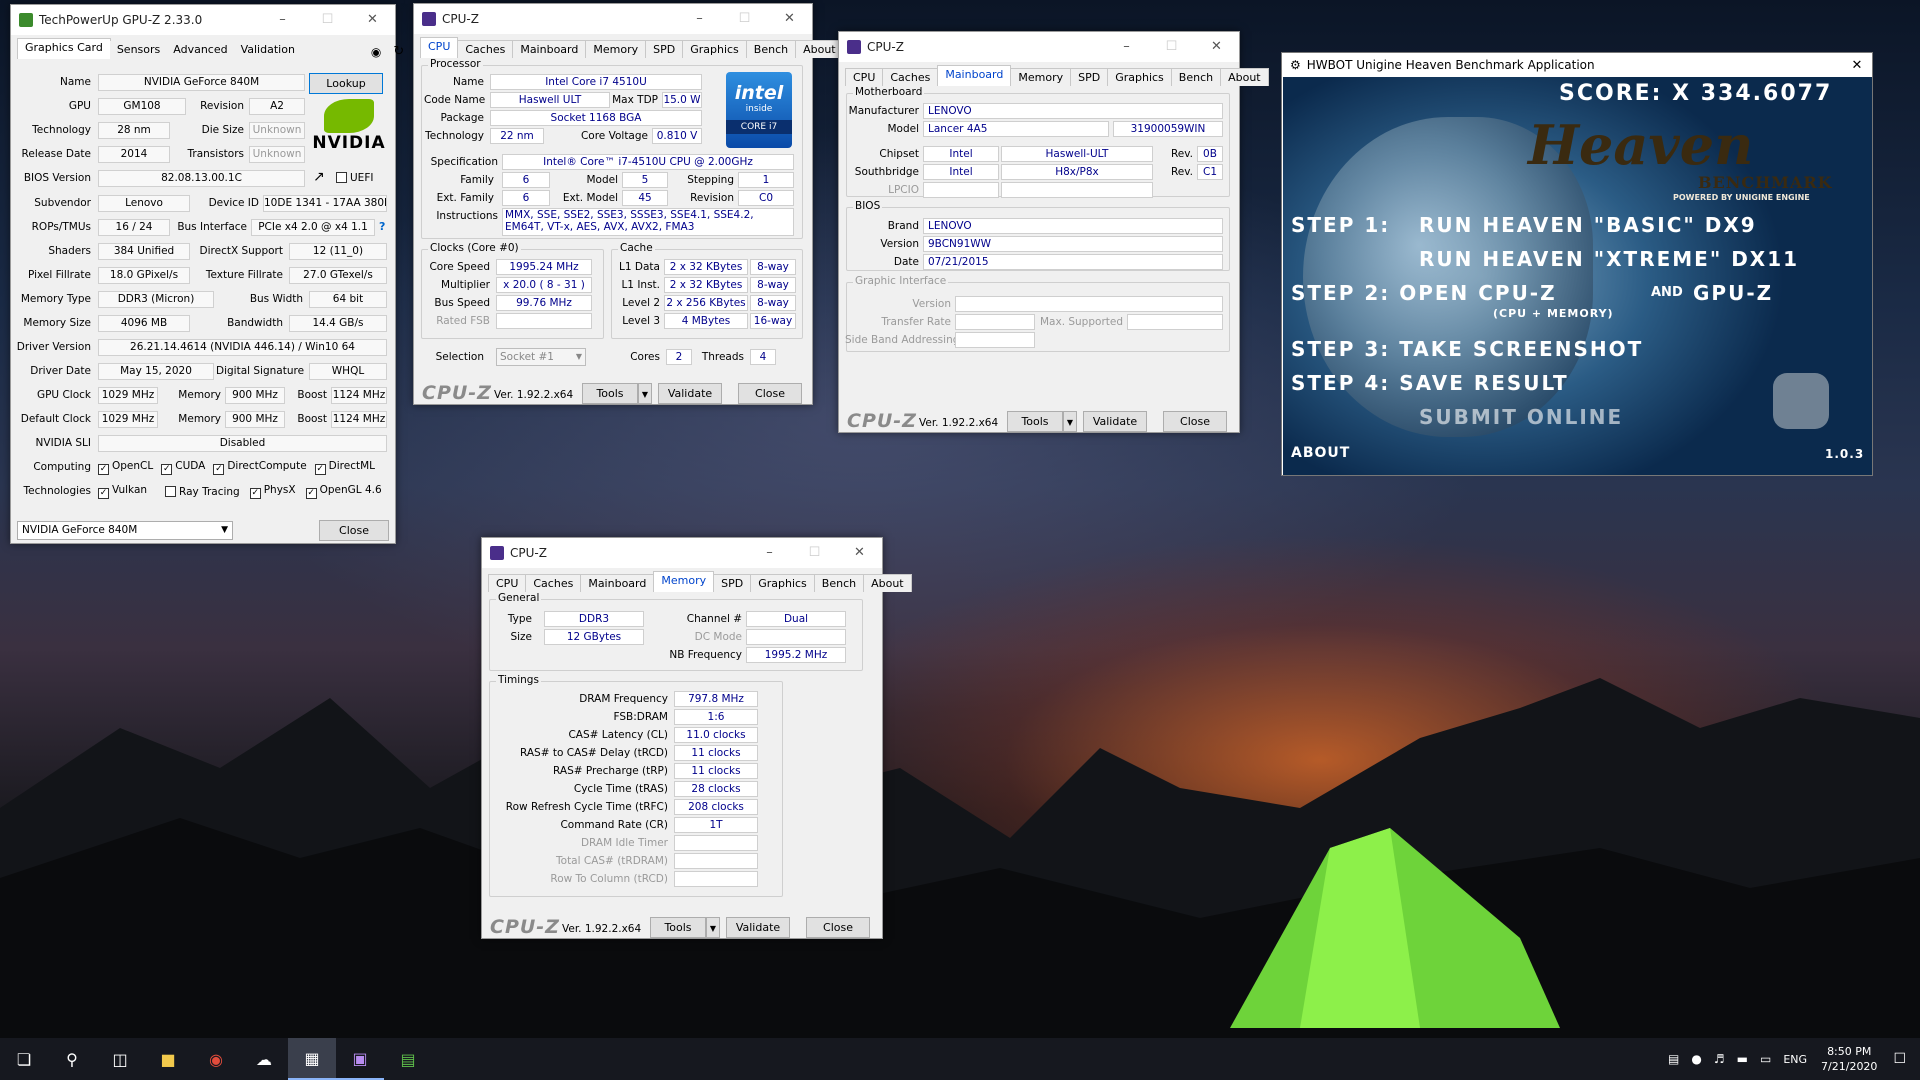 Image resolution: width=1920 pixels, height=1080 pixels. What do you see at coordinates (1765, 1059) in the screenshot?
I see `display-icon: ▭` at bounding box center [1765, 1059].